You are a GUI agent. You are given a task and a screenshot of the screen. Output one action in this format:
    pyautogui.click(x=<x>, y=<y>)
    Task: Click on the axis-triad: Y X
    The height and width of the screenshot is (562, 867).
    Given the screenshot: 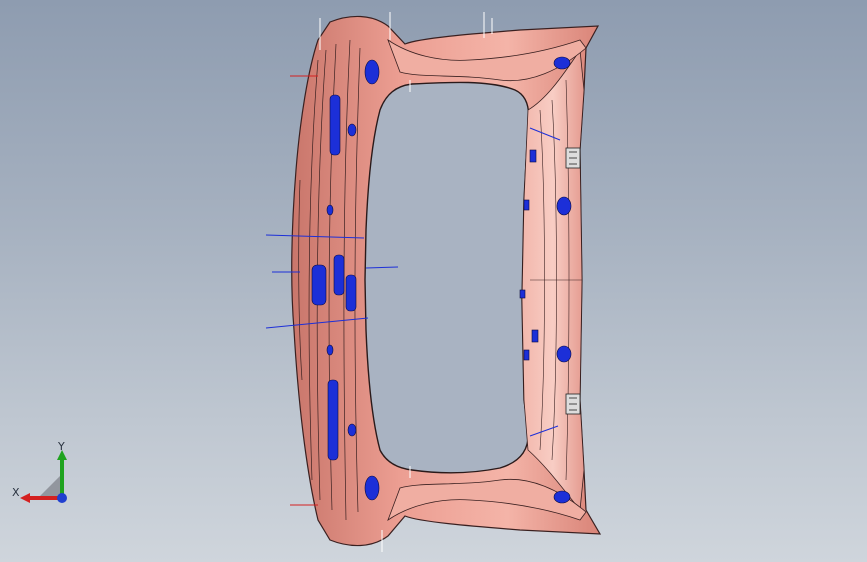 What is the action you would take?
    pyautogui.click(x=39, y=471)
    